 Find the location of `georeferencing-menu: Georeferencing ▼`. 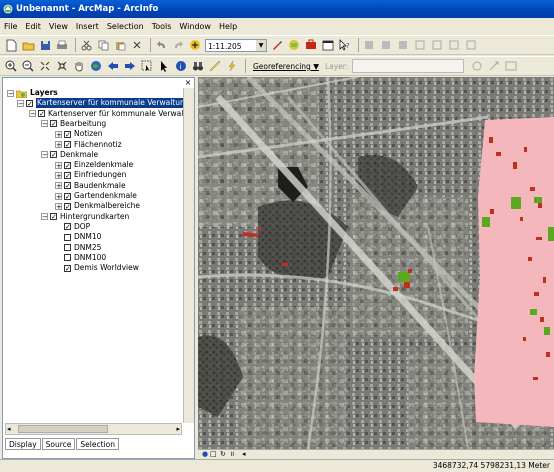

georeferencing-menu: Georeferencing ▼ is located at coordinates (286, 66).